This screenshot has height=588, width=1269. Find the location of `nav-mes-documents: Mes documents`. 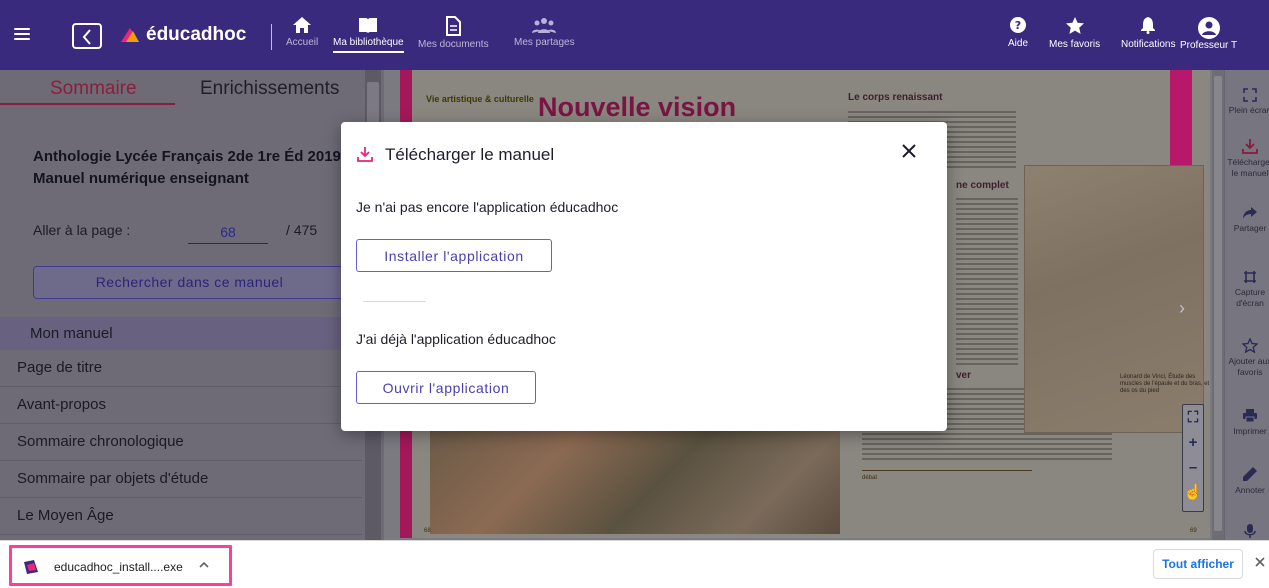

nav-mes-documents: Mes documents is located at coordinates (453, 33).